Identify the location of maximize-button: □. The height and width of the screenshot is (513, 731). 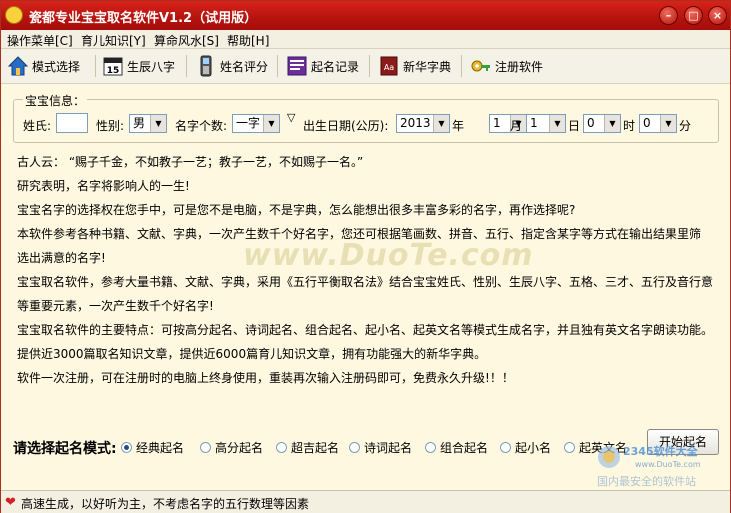
(693, 15).